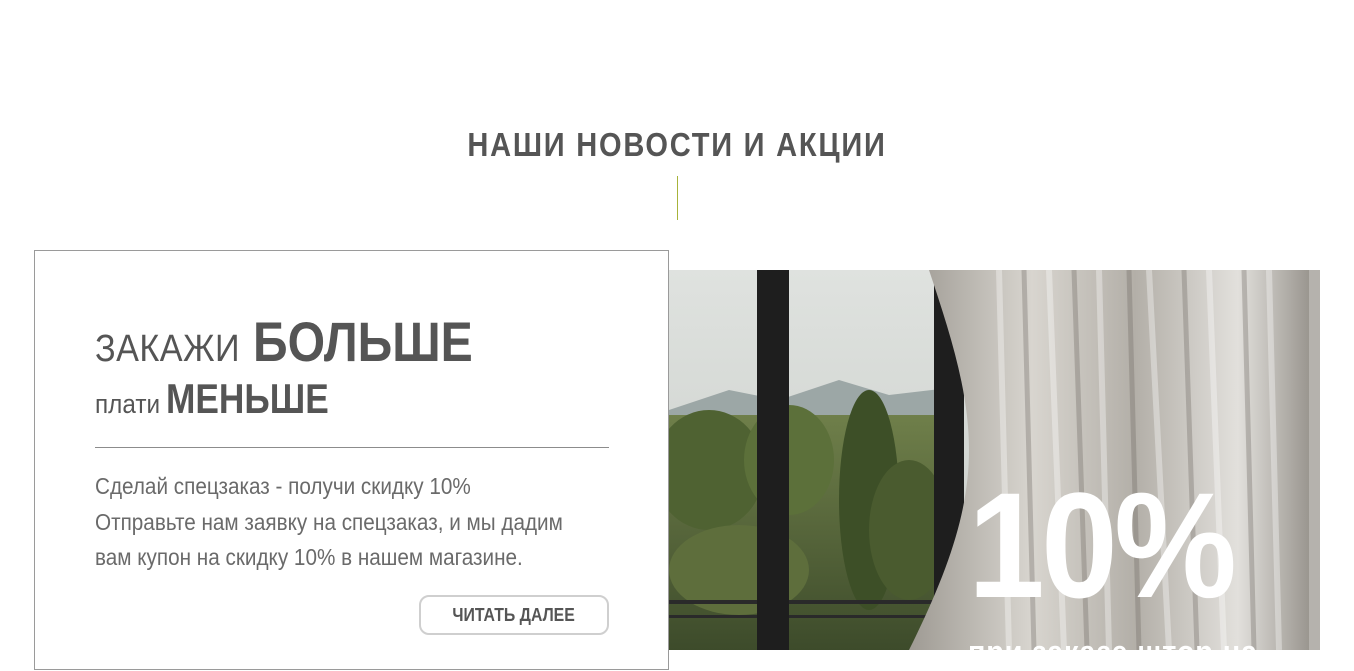 This screenshot has width=1354, height=671. What do you see at coordinates (1113, 652) in the screenshot?
I see `discount-caption: при заказе штор на` at bounding box center [1113, 652].